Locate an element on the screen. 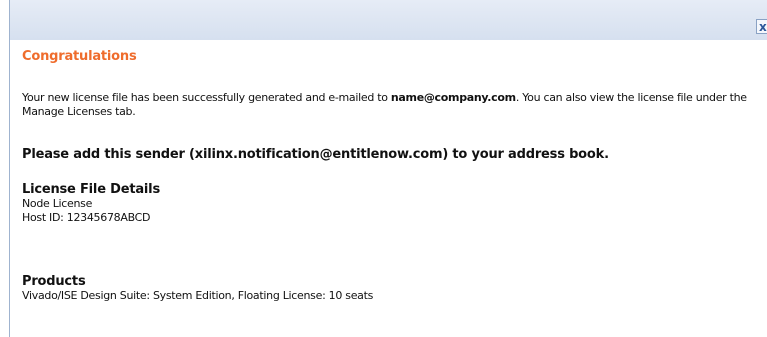 This screenshot has width=767, height=337. products-title: Products is located at coordinates (54, 281).